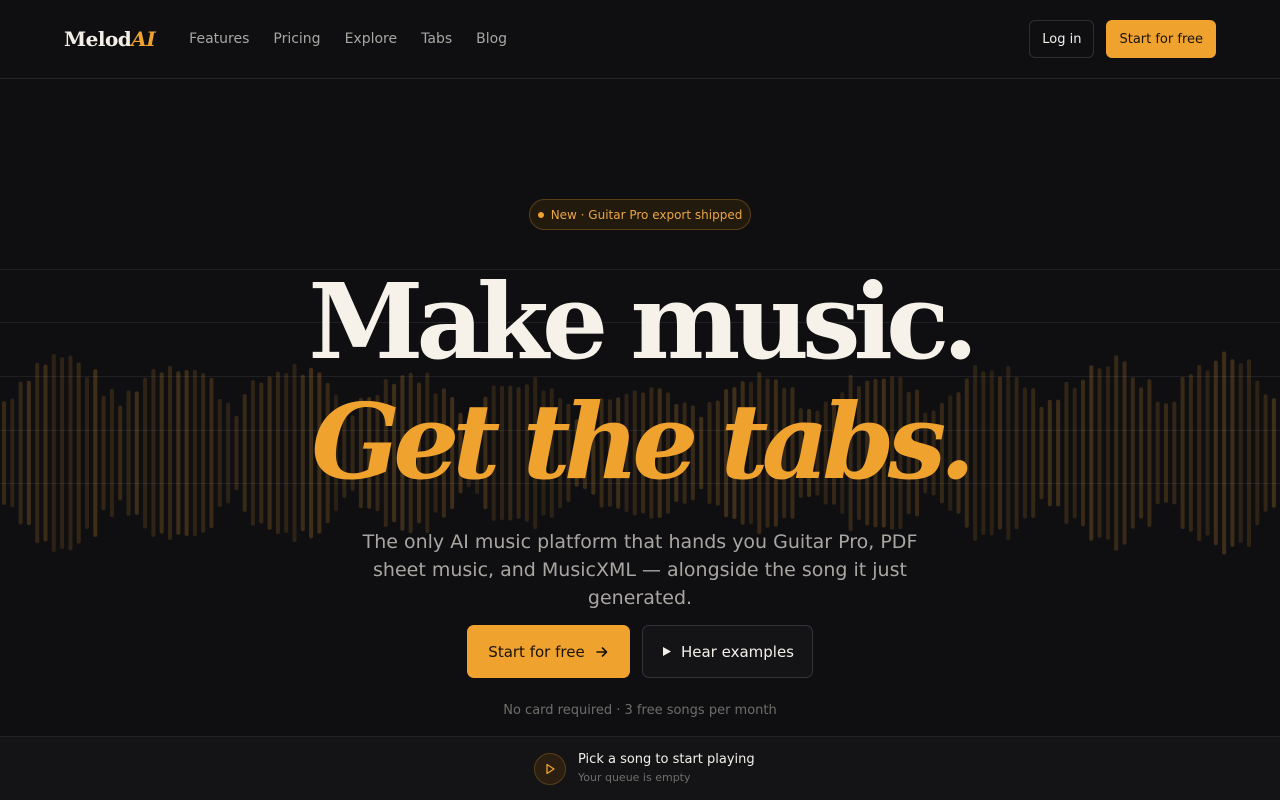  Describe the element at coordinates (666, 651) in the screenshot. I see `play-icon` at that location.